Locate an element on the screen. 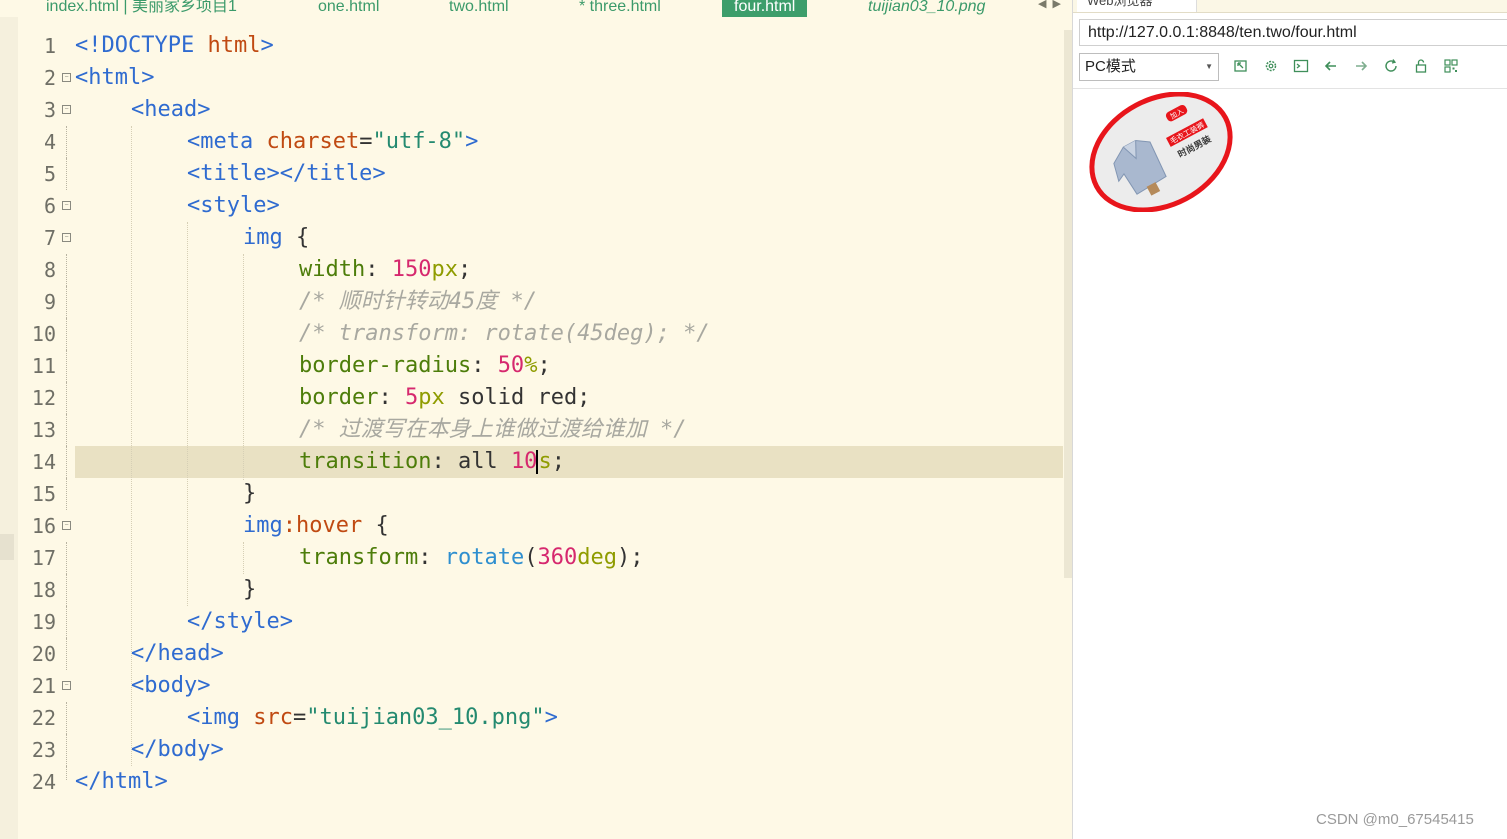 The height and width of the screenshot is (839, 1507). line-number: 7 is located at coordinates (49, 238).